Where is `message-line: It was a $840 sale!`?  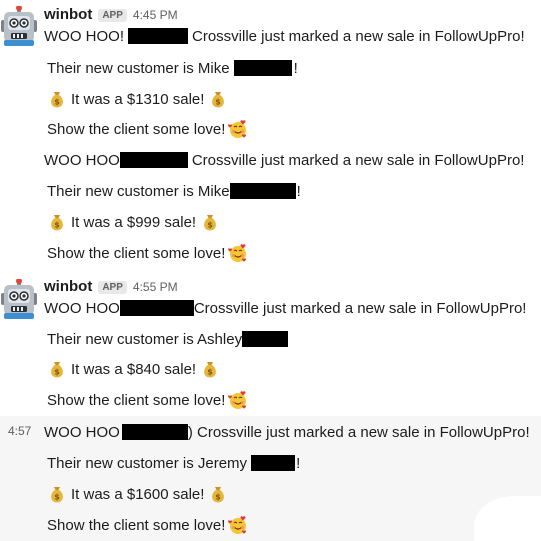 message-line: It was a $840 sale! is located at coordinates (133, 369).